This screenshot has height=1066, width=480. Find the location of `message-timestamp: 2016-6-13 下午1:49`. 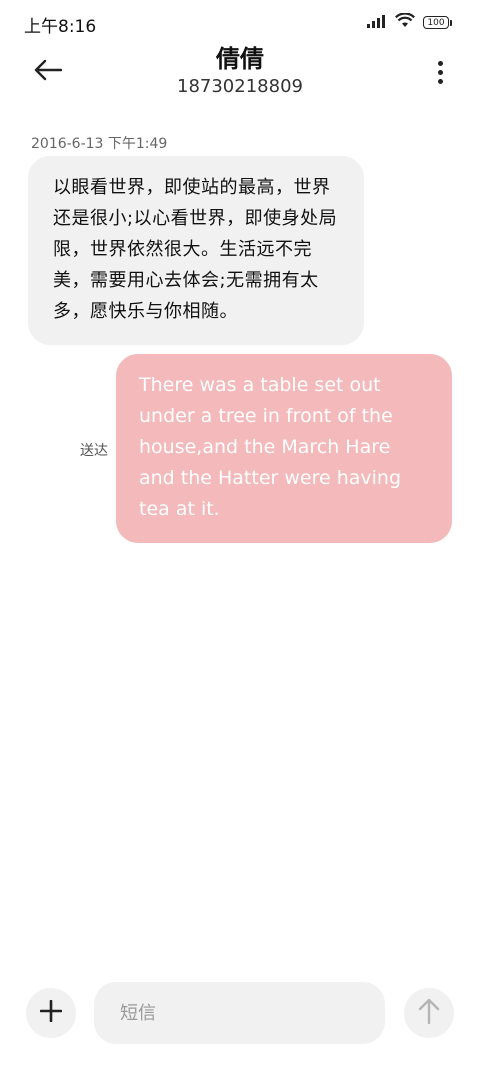

message-timestamp: 2016-6-13 下午1:49 is located at coordinates (99, 144).